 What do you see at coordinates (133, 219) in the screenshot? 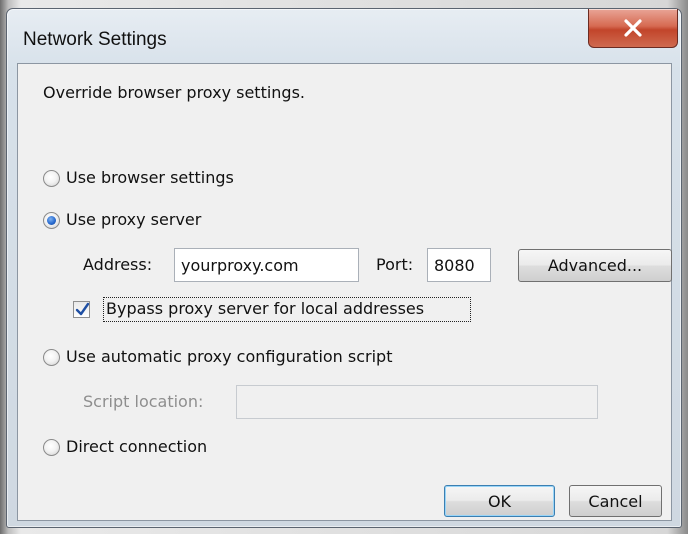
I see `radio-proxy-server-label: Use proxy server` at bounding box center [133, 219].